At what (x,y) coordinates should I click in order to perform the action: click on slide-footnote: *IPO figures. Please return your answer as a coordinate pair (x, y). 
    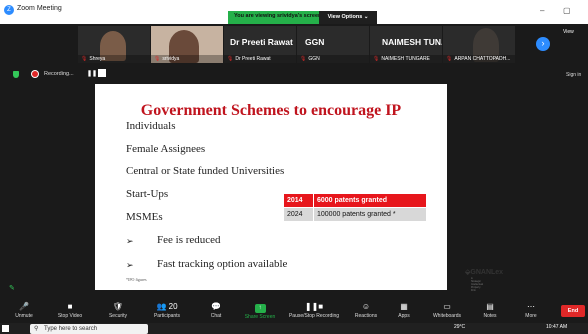
    Looking at the image, I should click on (136, 279).